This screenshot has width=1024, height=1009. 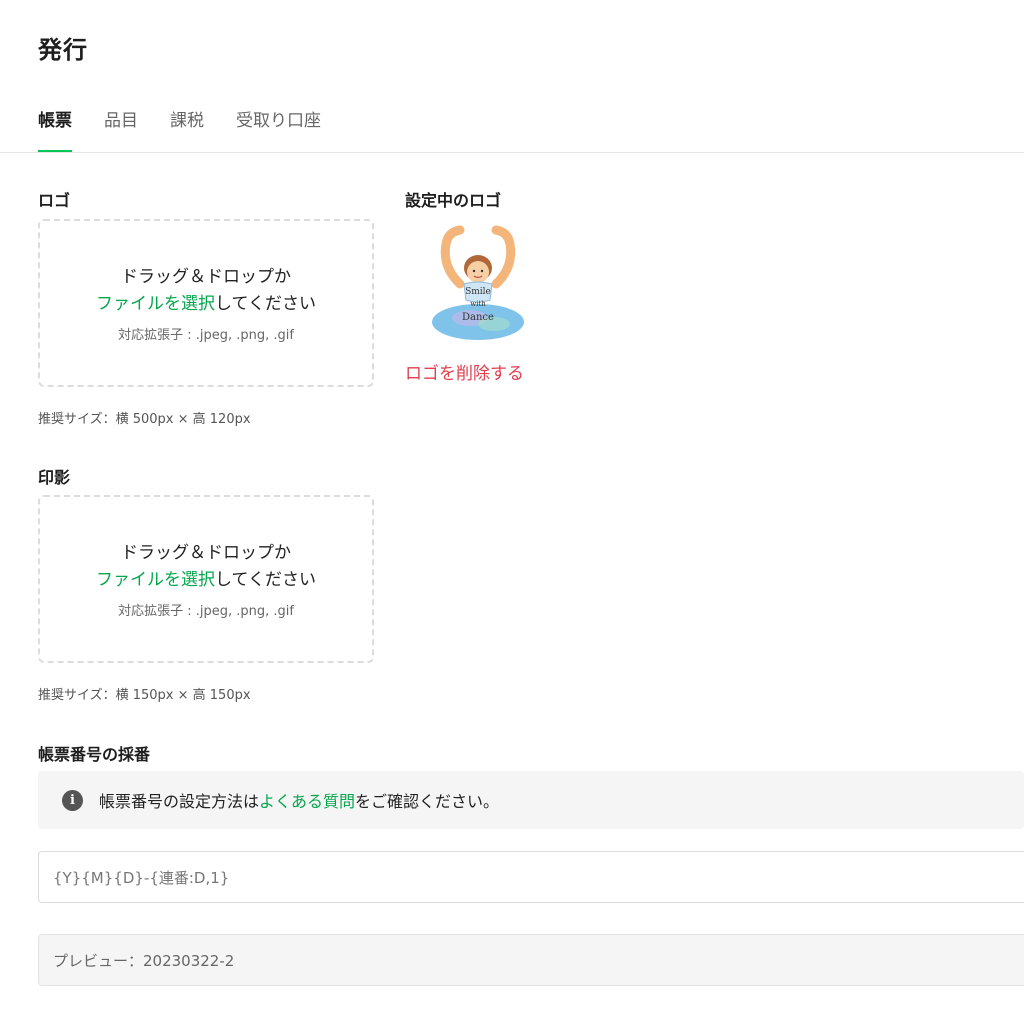 I want to click on tab-items: 品目, so click(x=121, y=128).